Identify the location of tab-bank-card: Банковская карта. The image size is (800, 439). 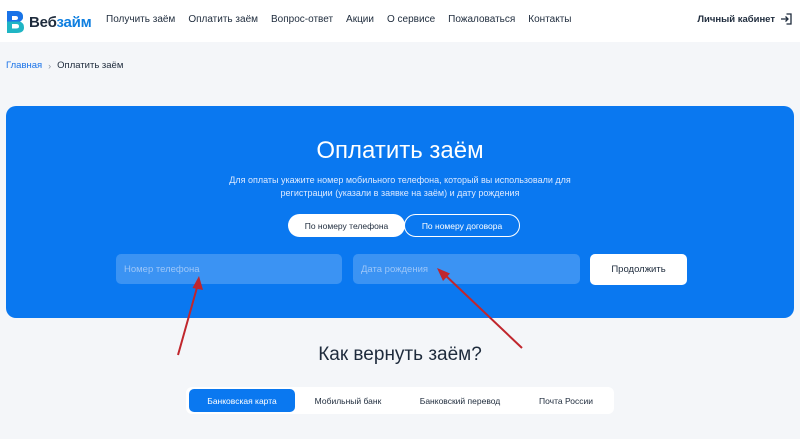
(242, 400).